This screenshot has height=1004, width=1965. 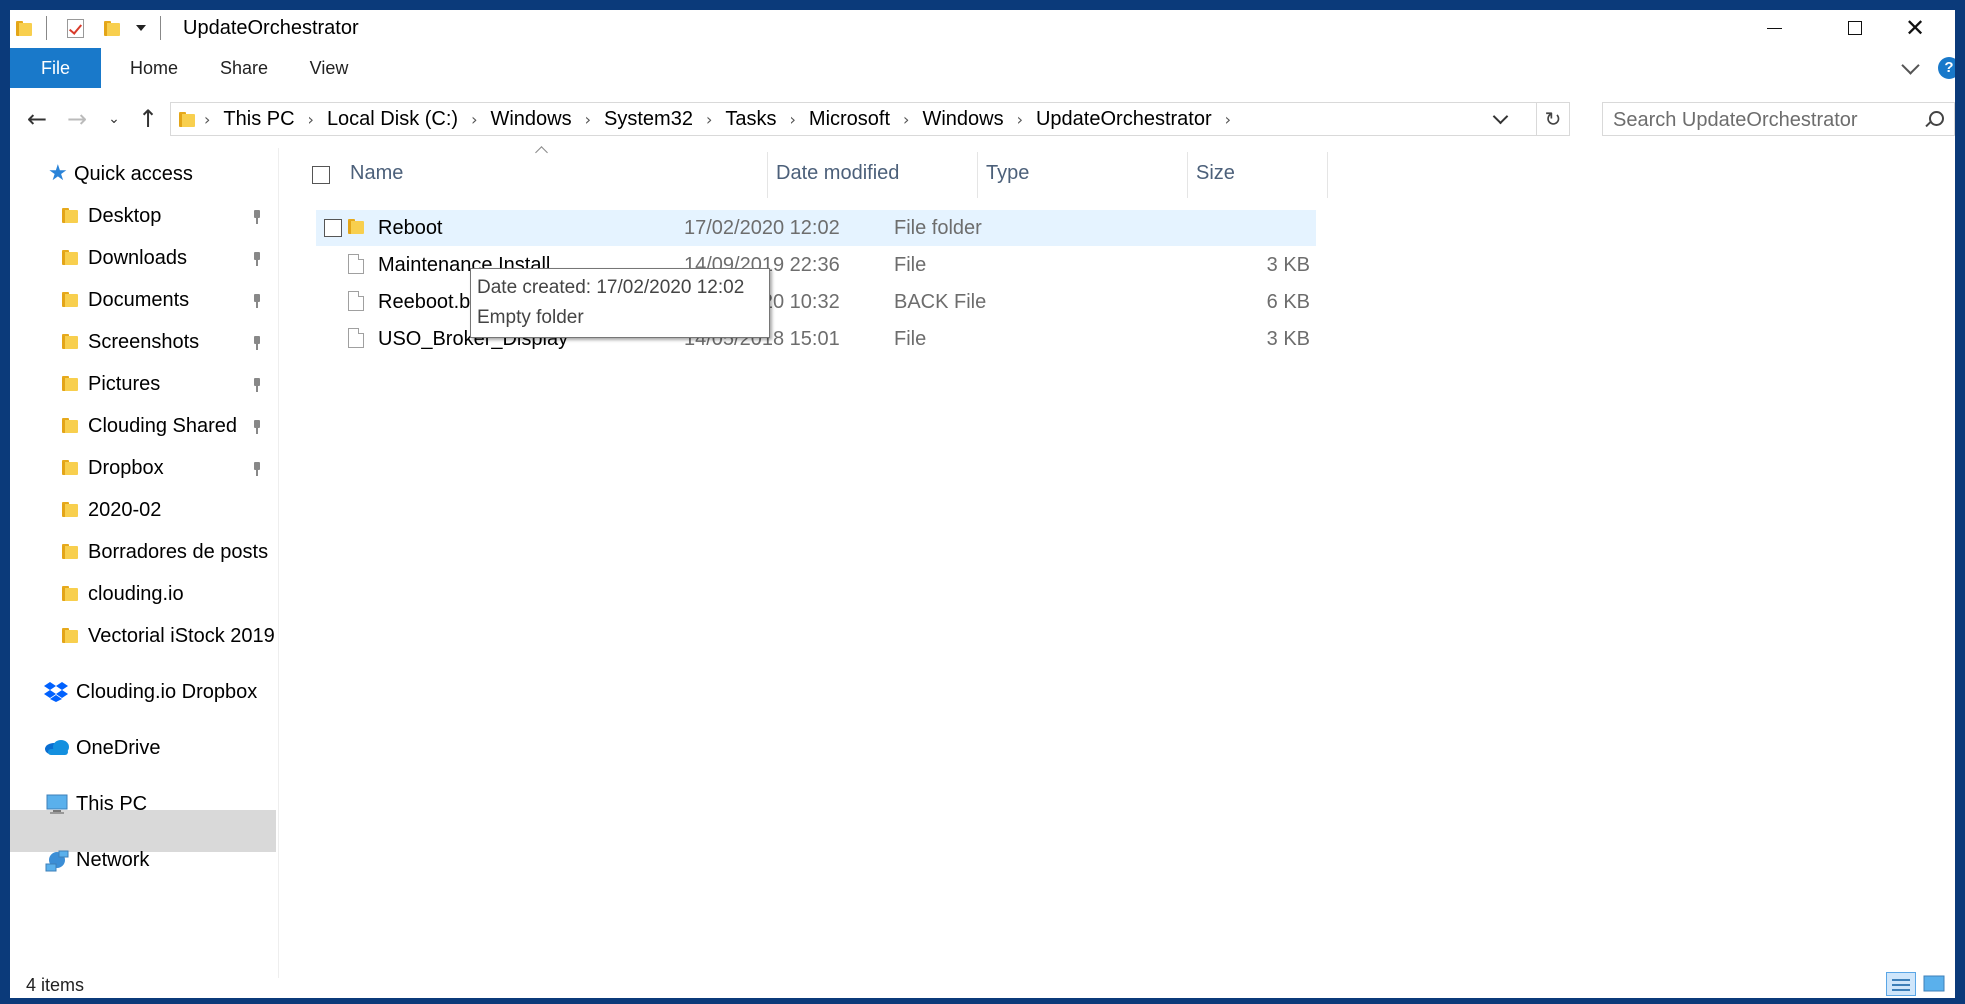 What do you see at coordinates (1763, 120) in the screenshot?
I see `search-input` at bounding box center [1763, 120].